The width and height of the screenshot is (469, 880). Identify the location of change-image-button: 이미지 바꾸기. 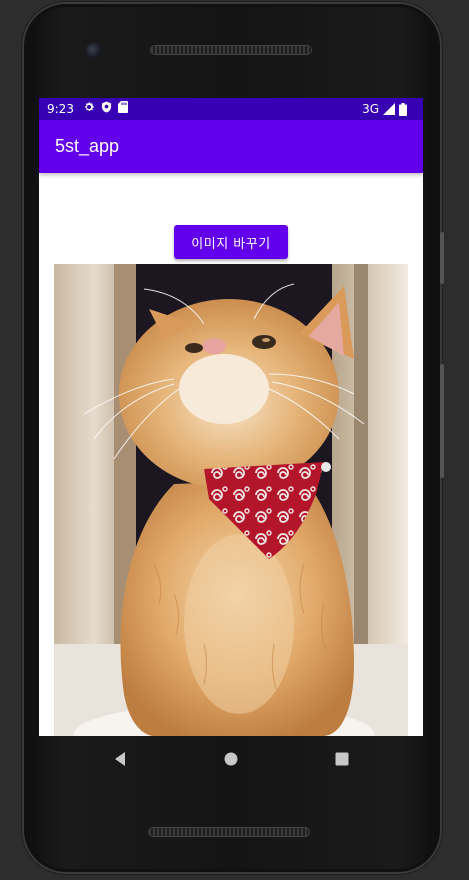
(231, 242).